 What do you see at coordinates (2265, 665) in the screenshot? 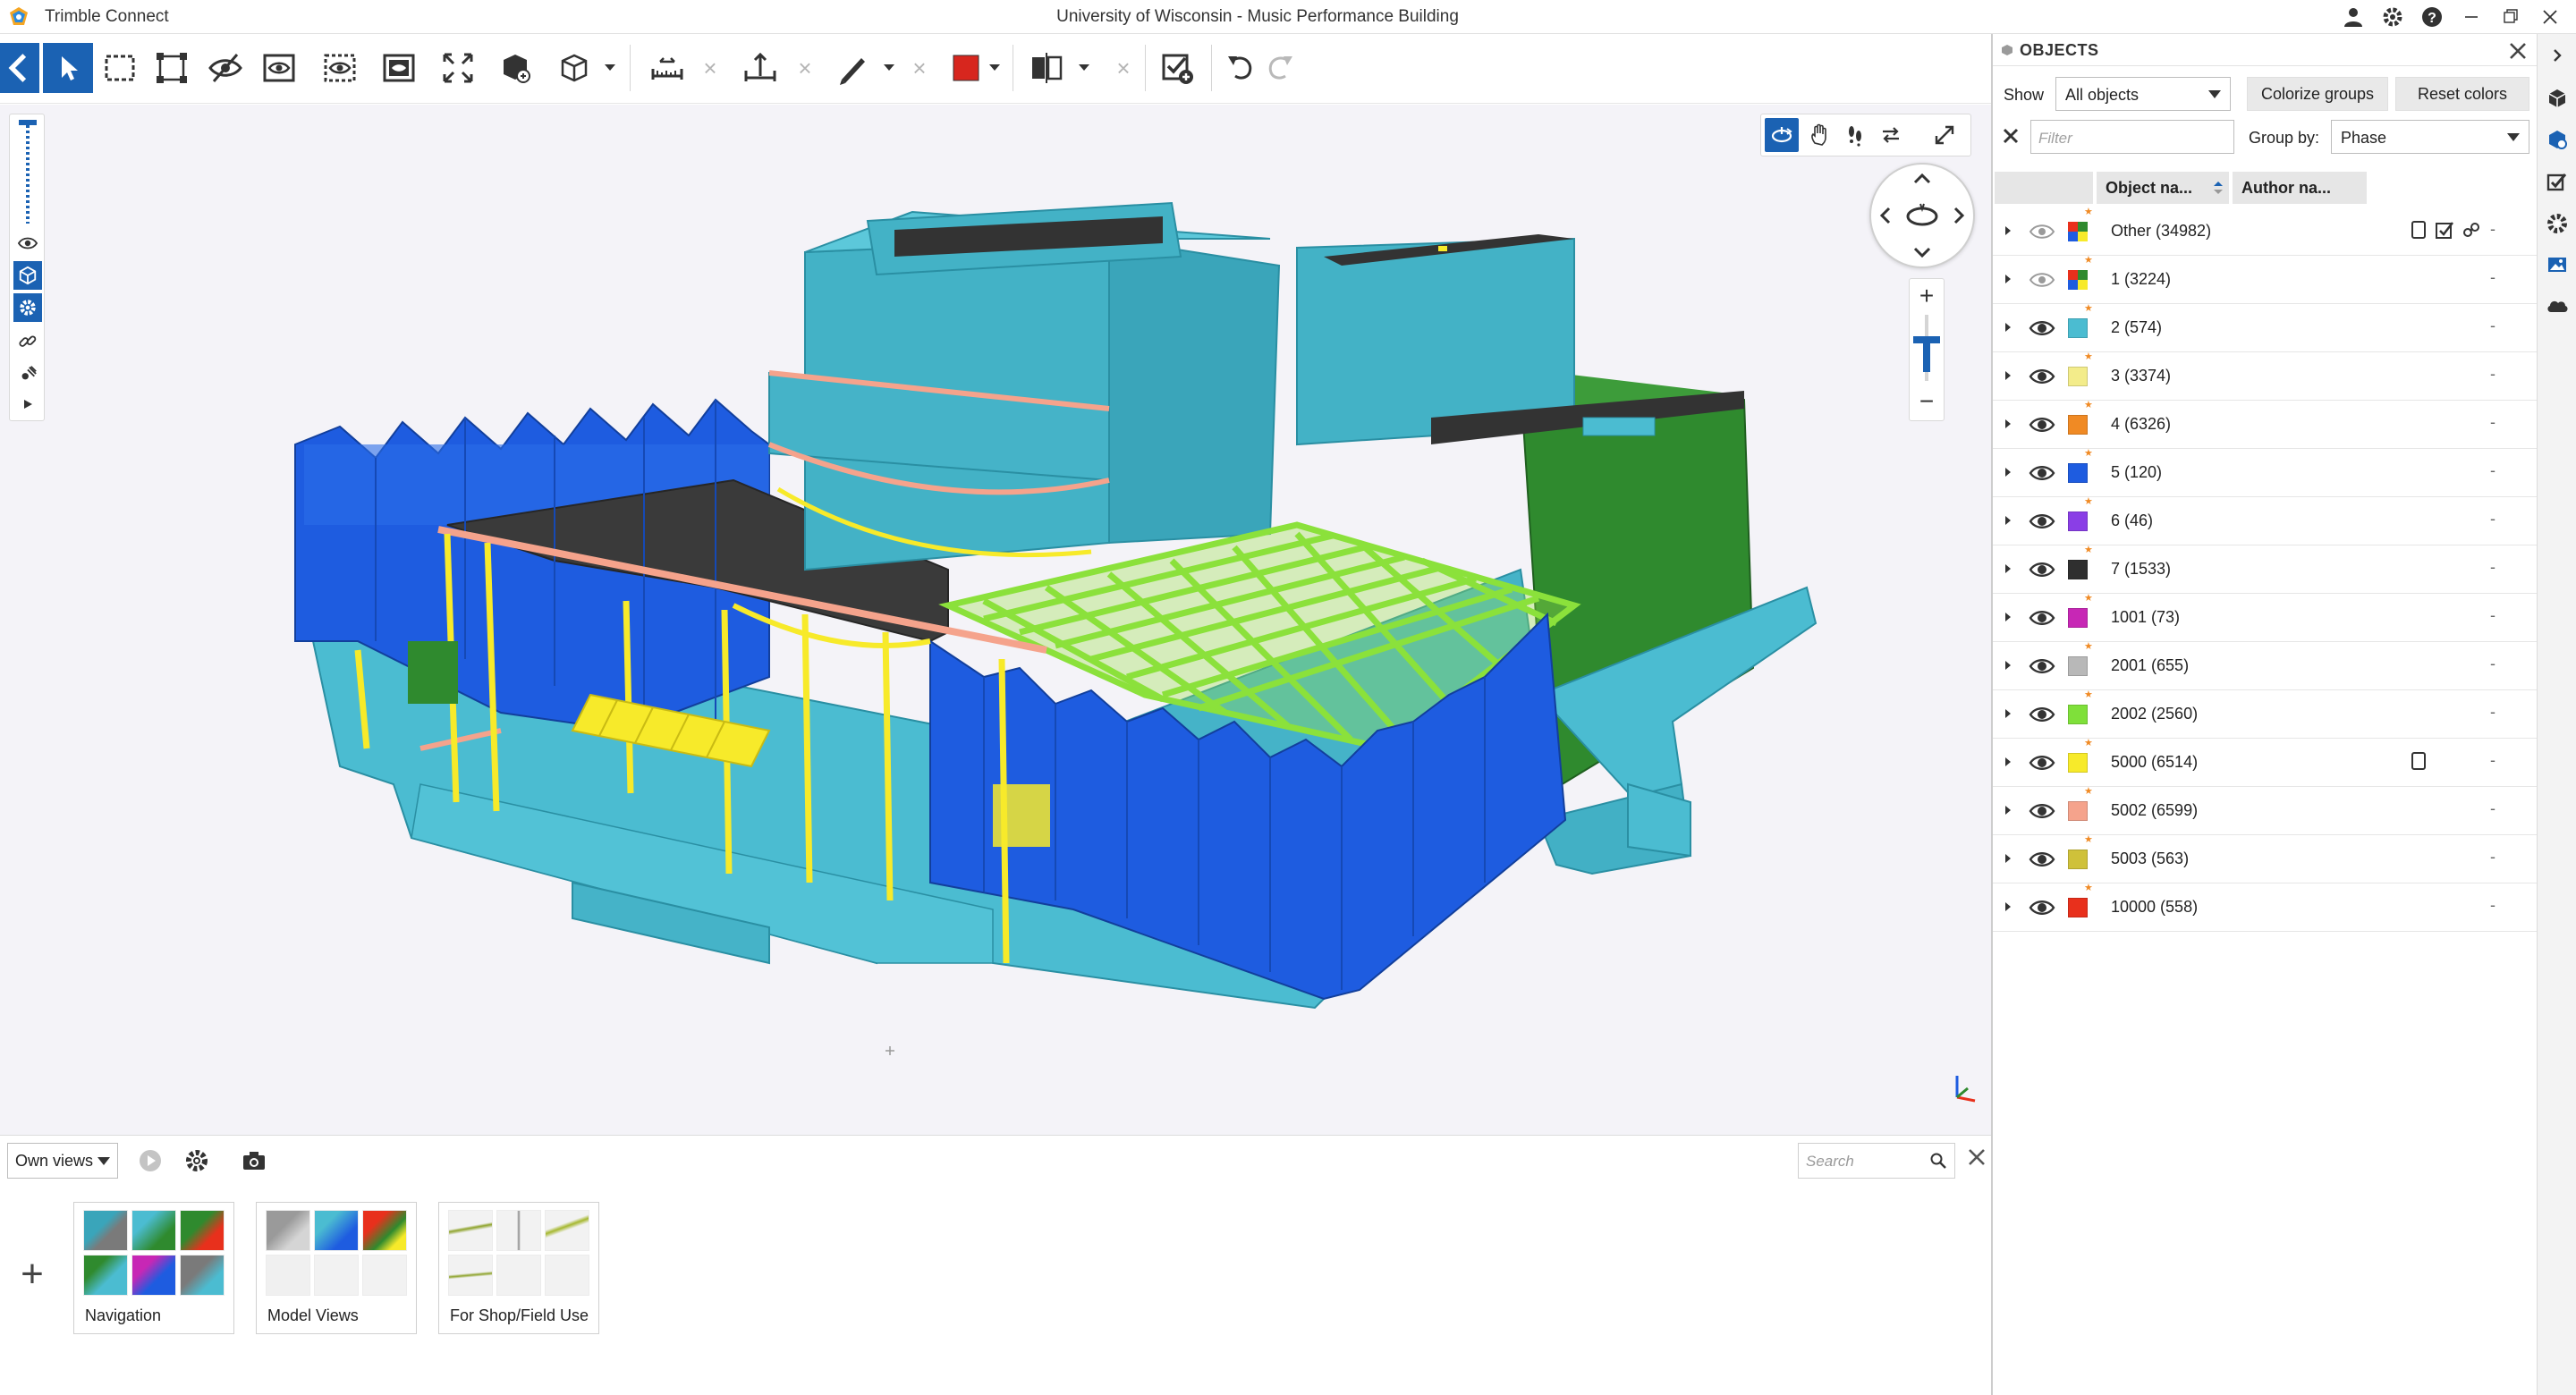
I see `table-row: ★ 2001 (655) -` at bounding box center [2265, 665].